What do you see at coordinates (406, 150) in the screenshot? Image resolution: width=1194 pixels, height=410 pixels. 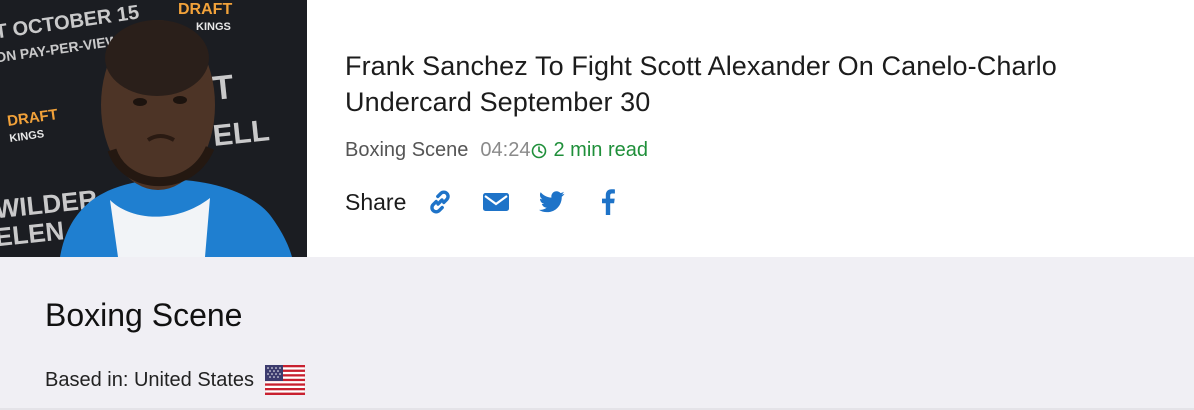 I see `article-source: Boxing Scene` at bounding box center [406, 150].